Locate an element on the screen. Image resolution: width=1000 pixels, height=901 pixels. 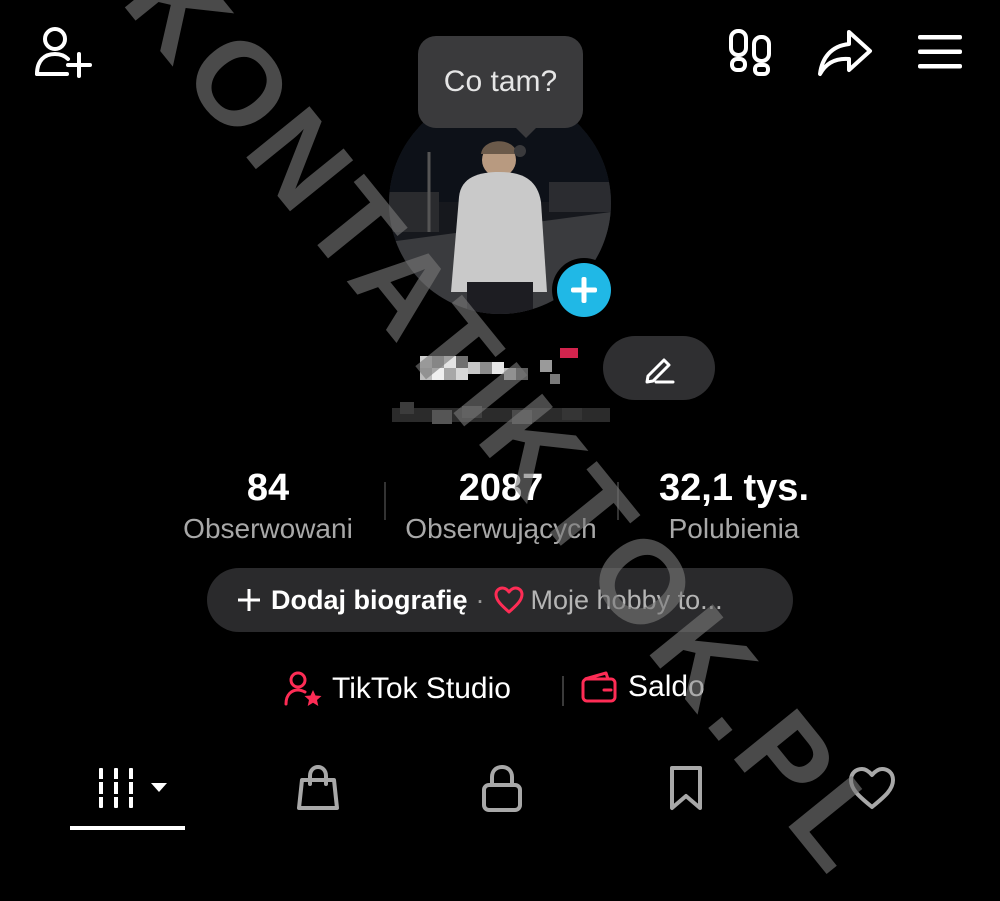
menu-icon is located at coordinates (940, 52).